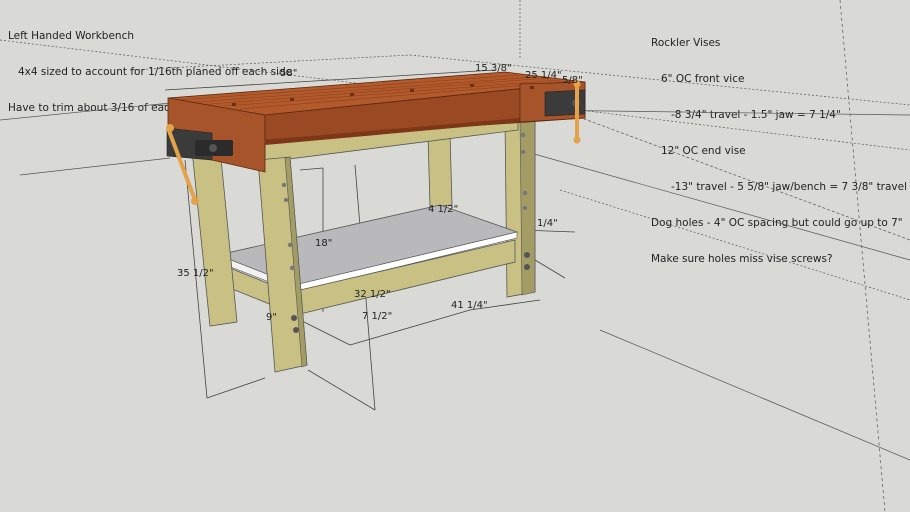  I want to click on dim-leg-size: 9", so click(271, 317).